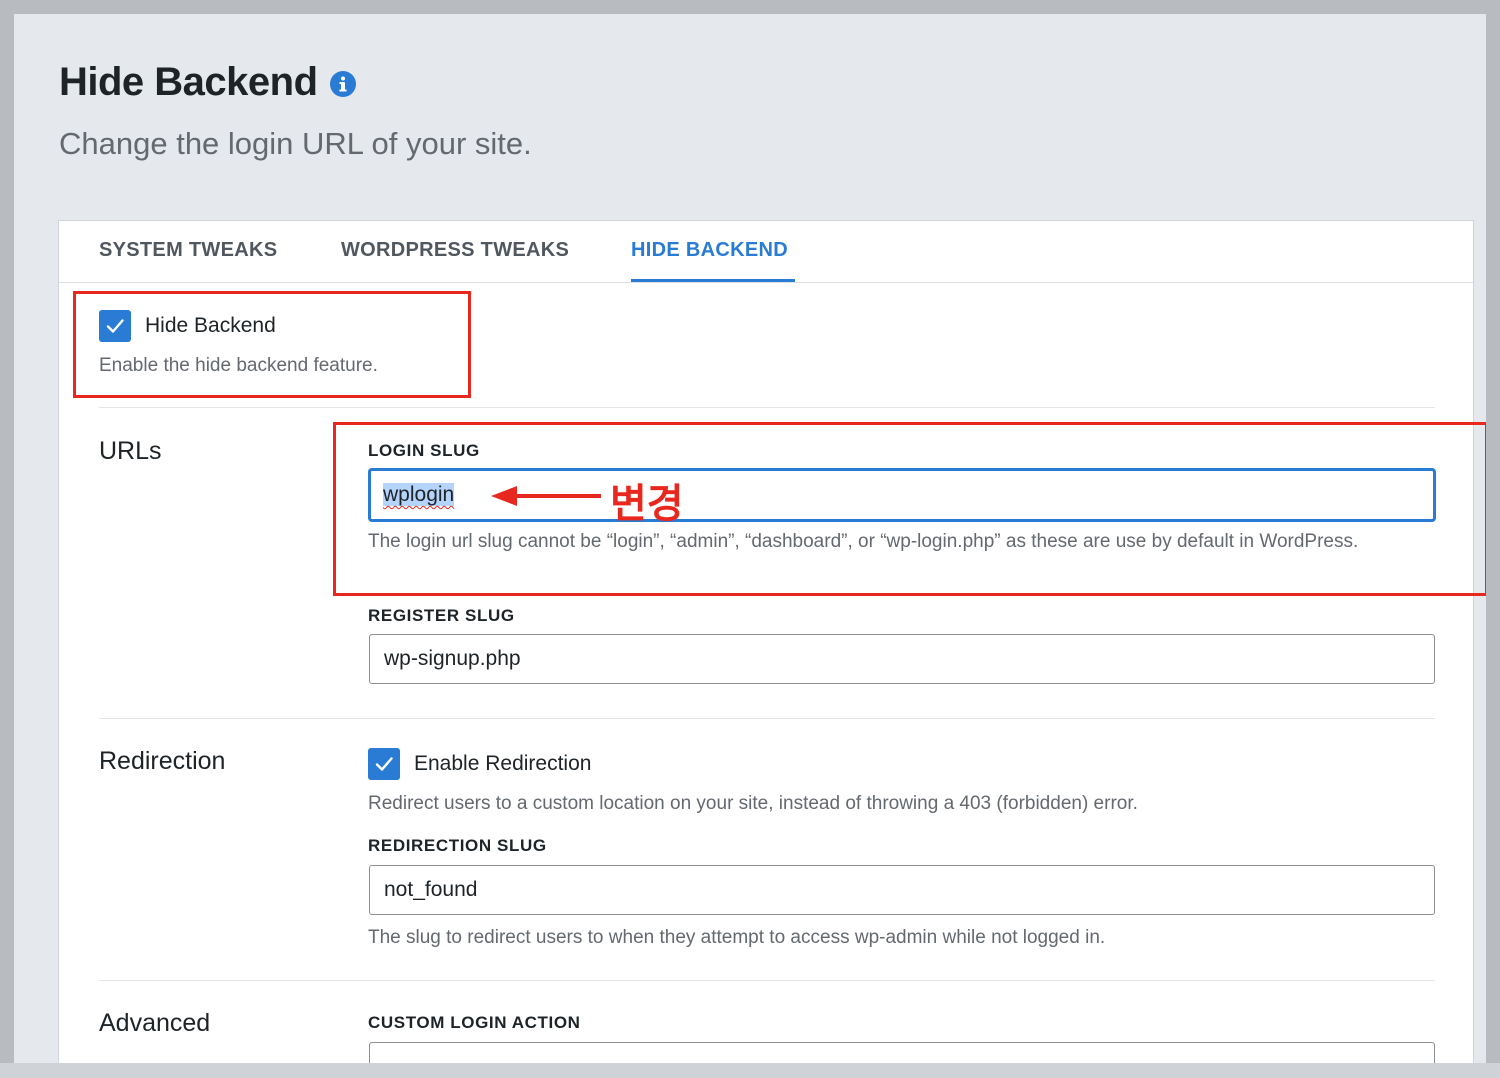 The height and width of the screenshot is (1078, 1500). I want to click on login-slug-value: wplogin, so click(419, 495).